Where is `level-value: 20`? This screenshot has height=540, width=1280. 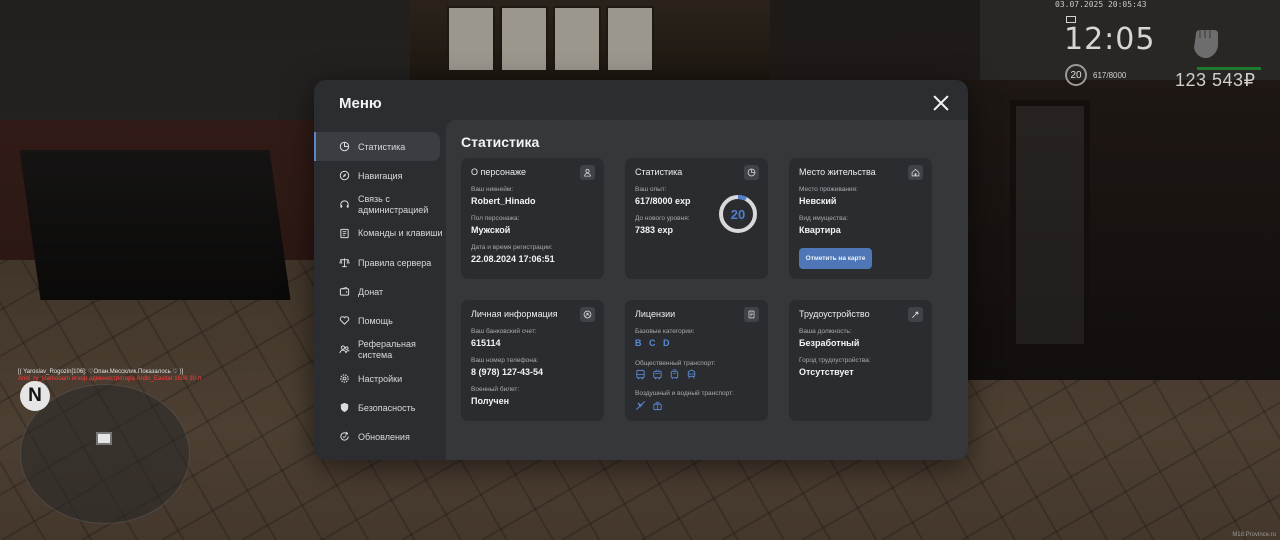 level-value: 20 is located at coordinates (738, 214).